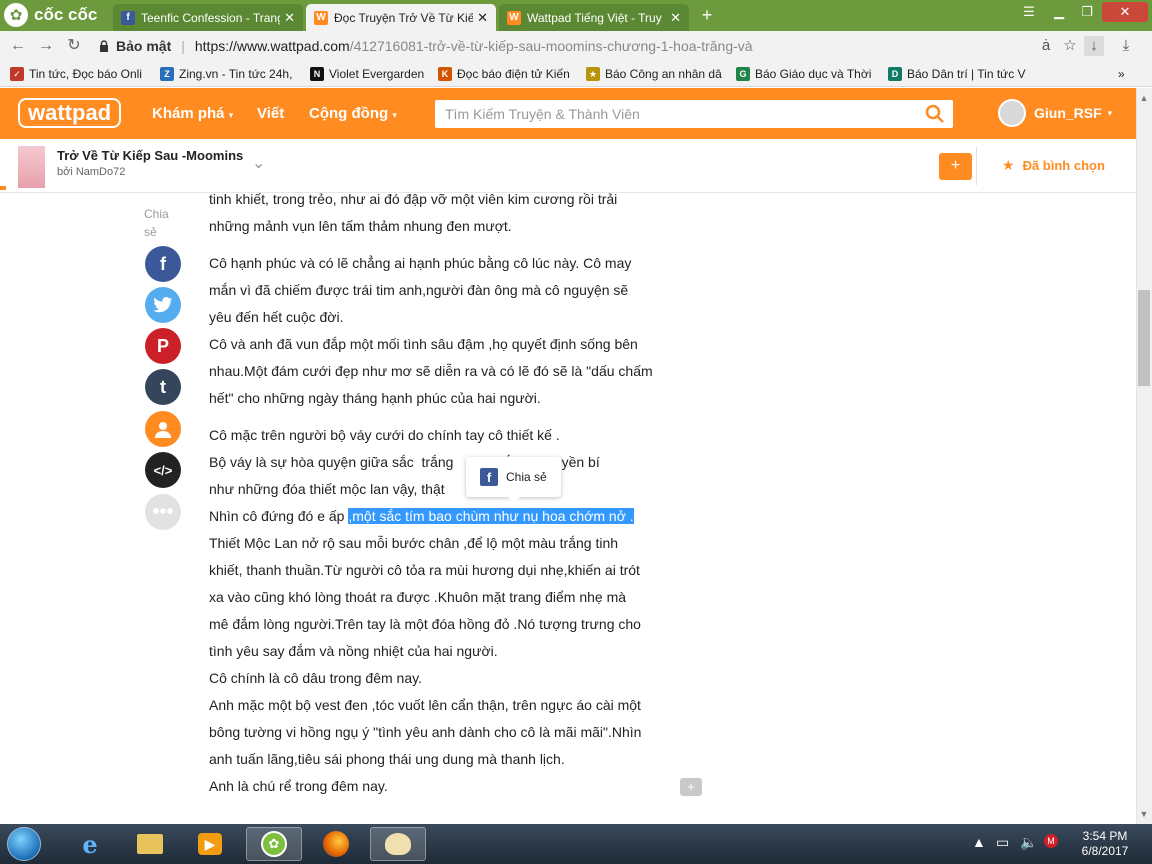  Describe the element at coordinates (506, 74) in the screenshot. I see `bookmark-item: K Đọc báo điện tử Kiến` at that location.